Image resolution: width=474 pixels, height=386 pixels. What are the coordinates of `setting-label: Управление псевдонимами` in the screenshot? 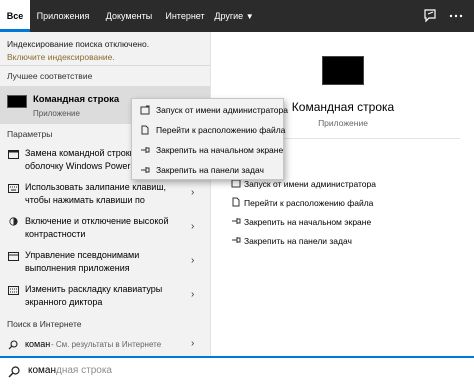 It's located at (82, 255).